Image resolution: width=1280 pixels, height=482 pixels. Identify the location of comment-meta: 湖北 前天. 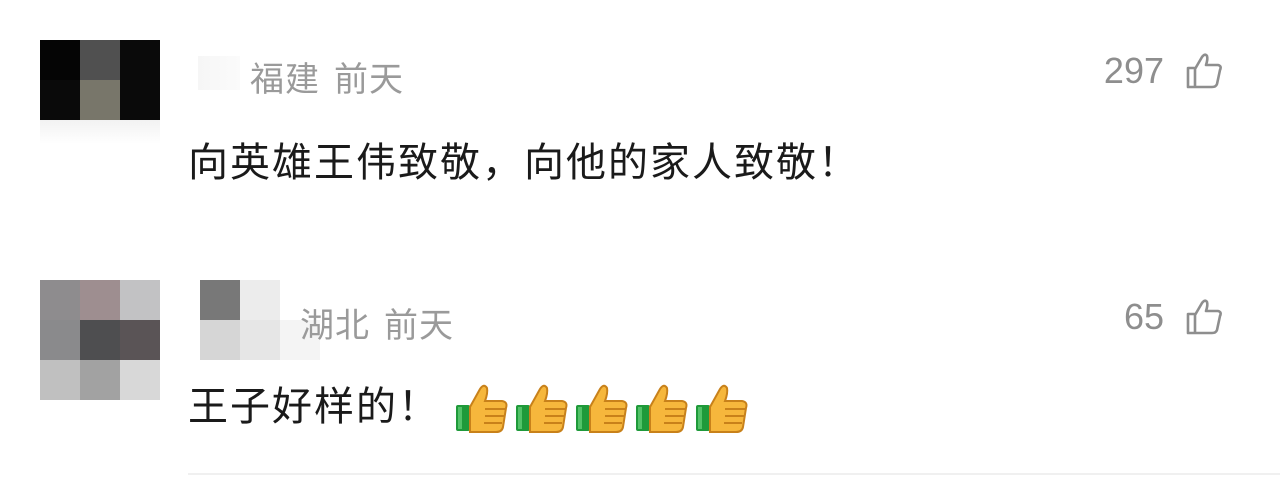
(377, 322).